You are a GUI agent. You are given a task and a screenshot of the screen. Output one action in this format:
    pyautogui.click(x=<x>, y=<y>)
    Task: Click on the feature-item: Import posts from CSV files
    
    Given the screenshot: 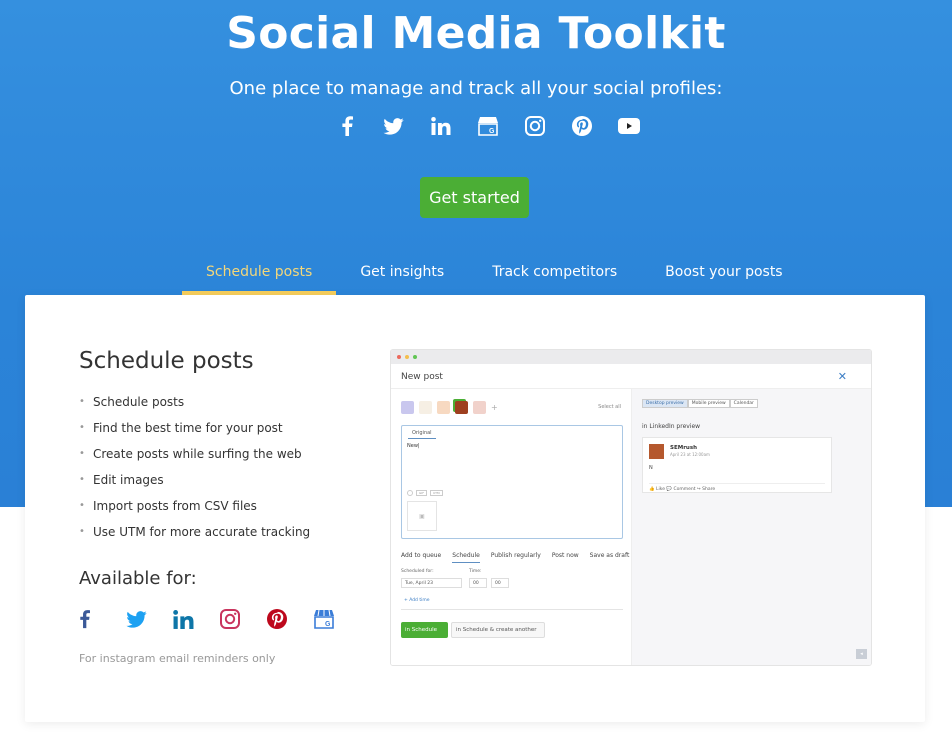 What is the action you would take?
    pyautogui.click(x=194, y=511)
    